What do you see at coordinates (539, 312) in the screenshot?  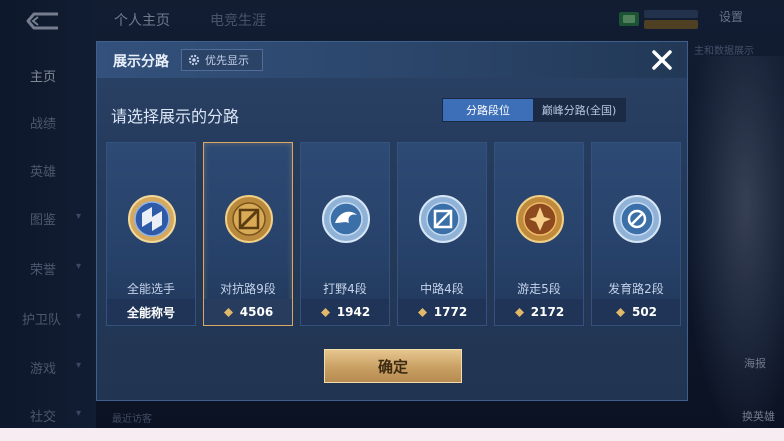 I see `lane-score: 2172` at bounding box center [539, 312].